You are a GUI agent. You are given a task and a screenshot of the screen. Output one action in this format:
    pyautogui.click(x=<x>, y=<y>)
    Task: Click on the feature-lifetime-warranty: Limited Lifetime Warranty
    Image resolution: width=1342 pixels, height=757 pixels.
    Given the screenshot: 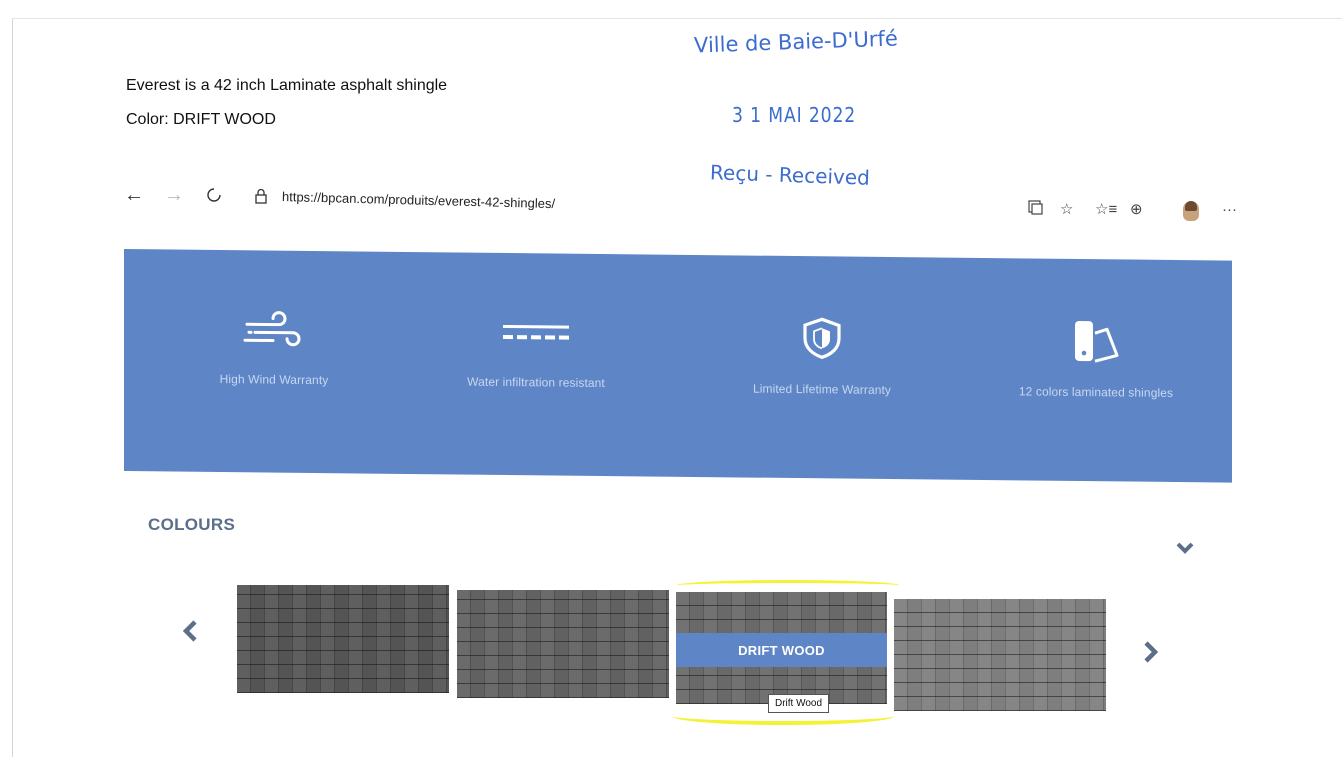 What is the action you would take?
    pyautogui.click(x=822, y=356)
    